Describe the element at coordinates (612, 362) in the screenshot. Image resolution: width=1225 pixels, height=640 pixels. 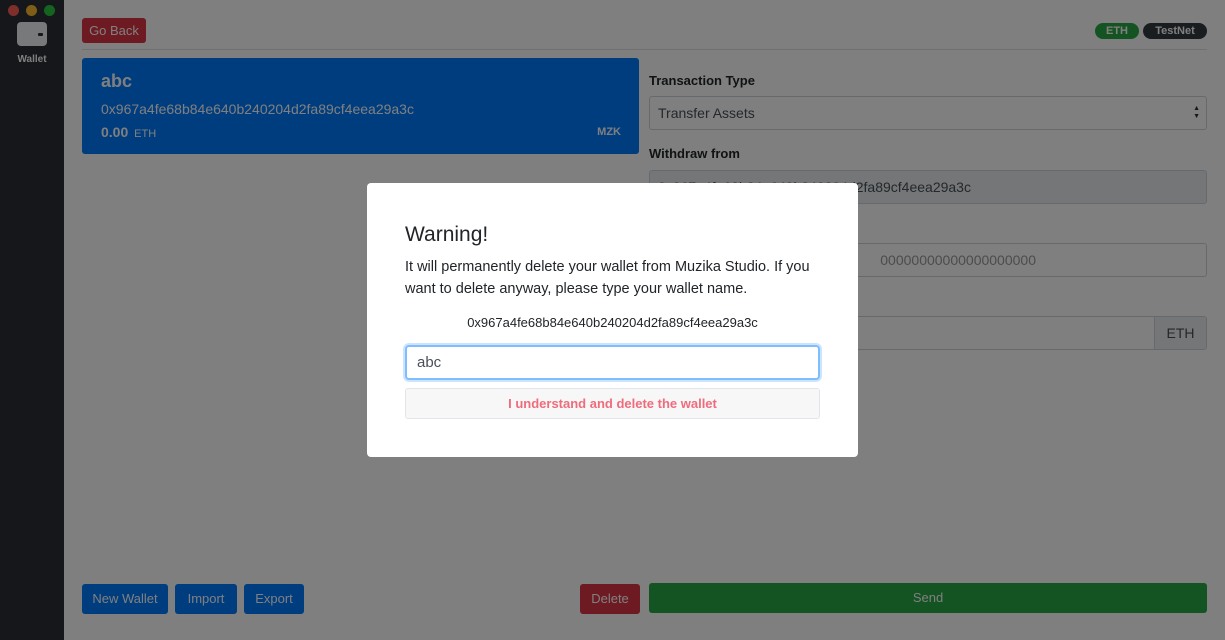
I see `wallet-name-input` at that location.